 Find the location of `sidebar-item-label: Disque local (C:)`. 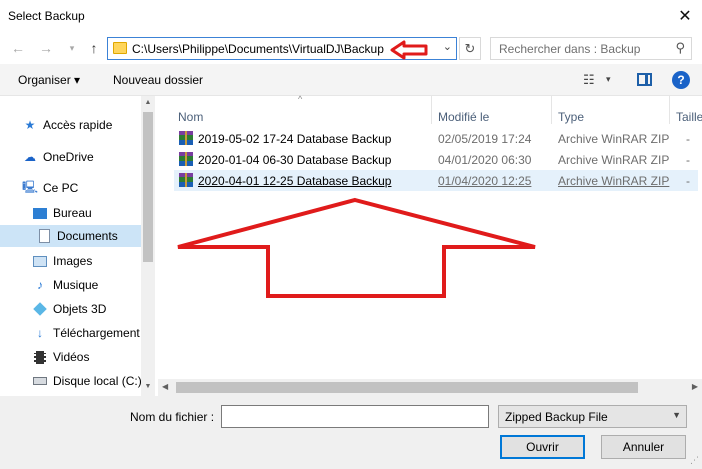

sidebar-item-label: Disque local (C:) is located at coordinates (97, 381).